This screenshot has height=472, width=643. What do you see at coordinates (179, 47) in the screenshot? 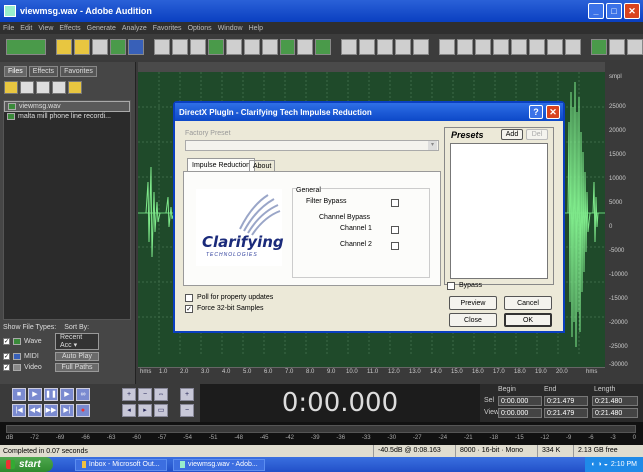
I see `redo-icon` at bounding box center [179, 47].